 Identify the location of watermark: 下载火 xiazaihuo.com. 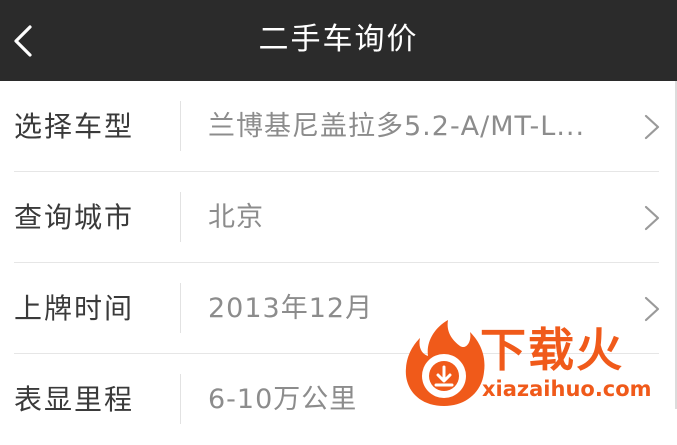
(537, 363).